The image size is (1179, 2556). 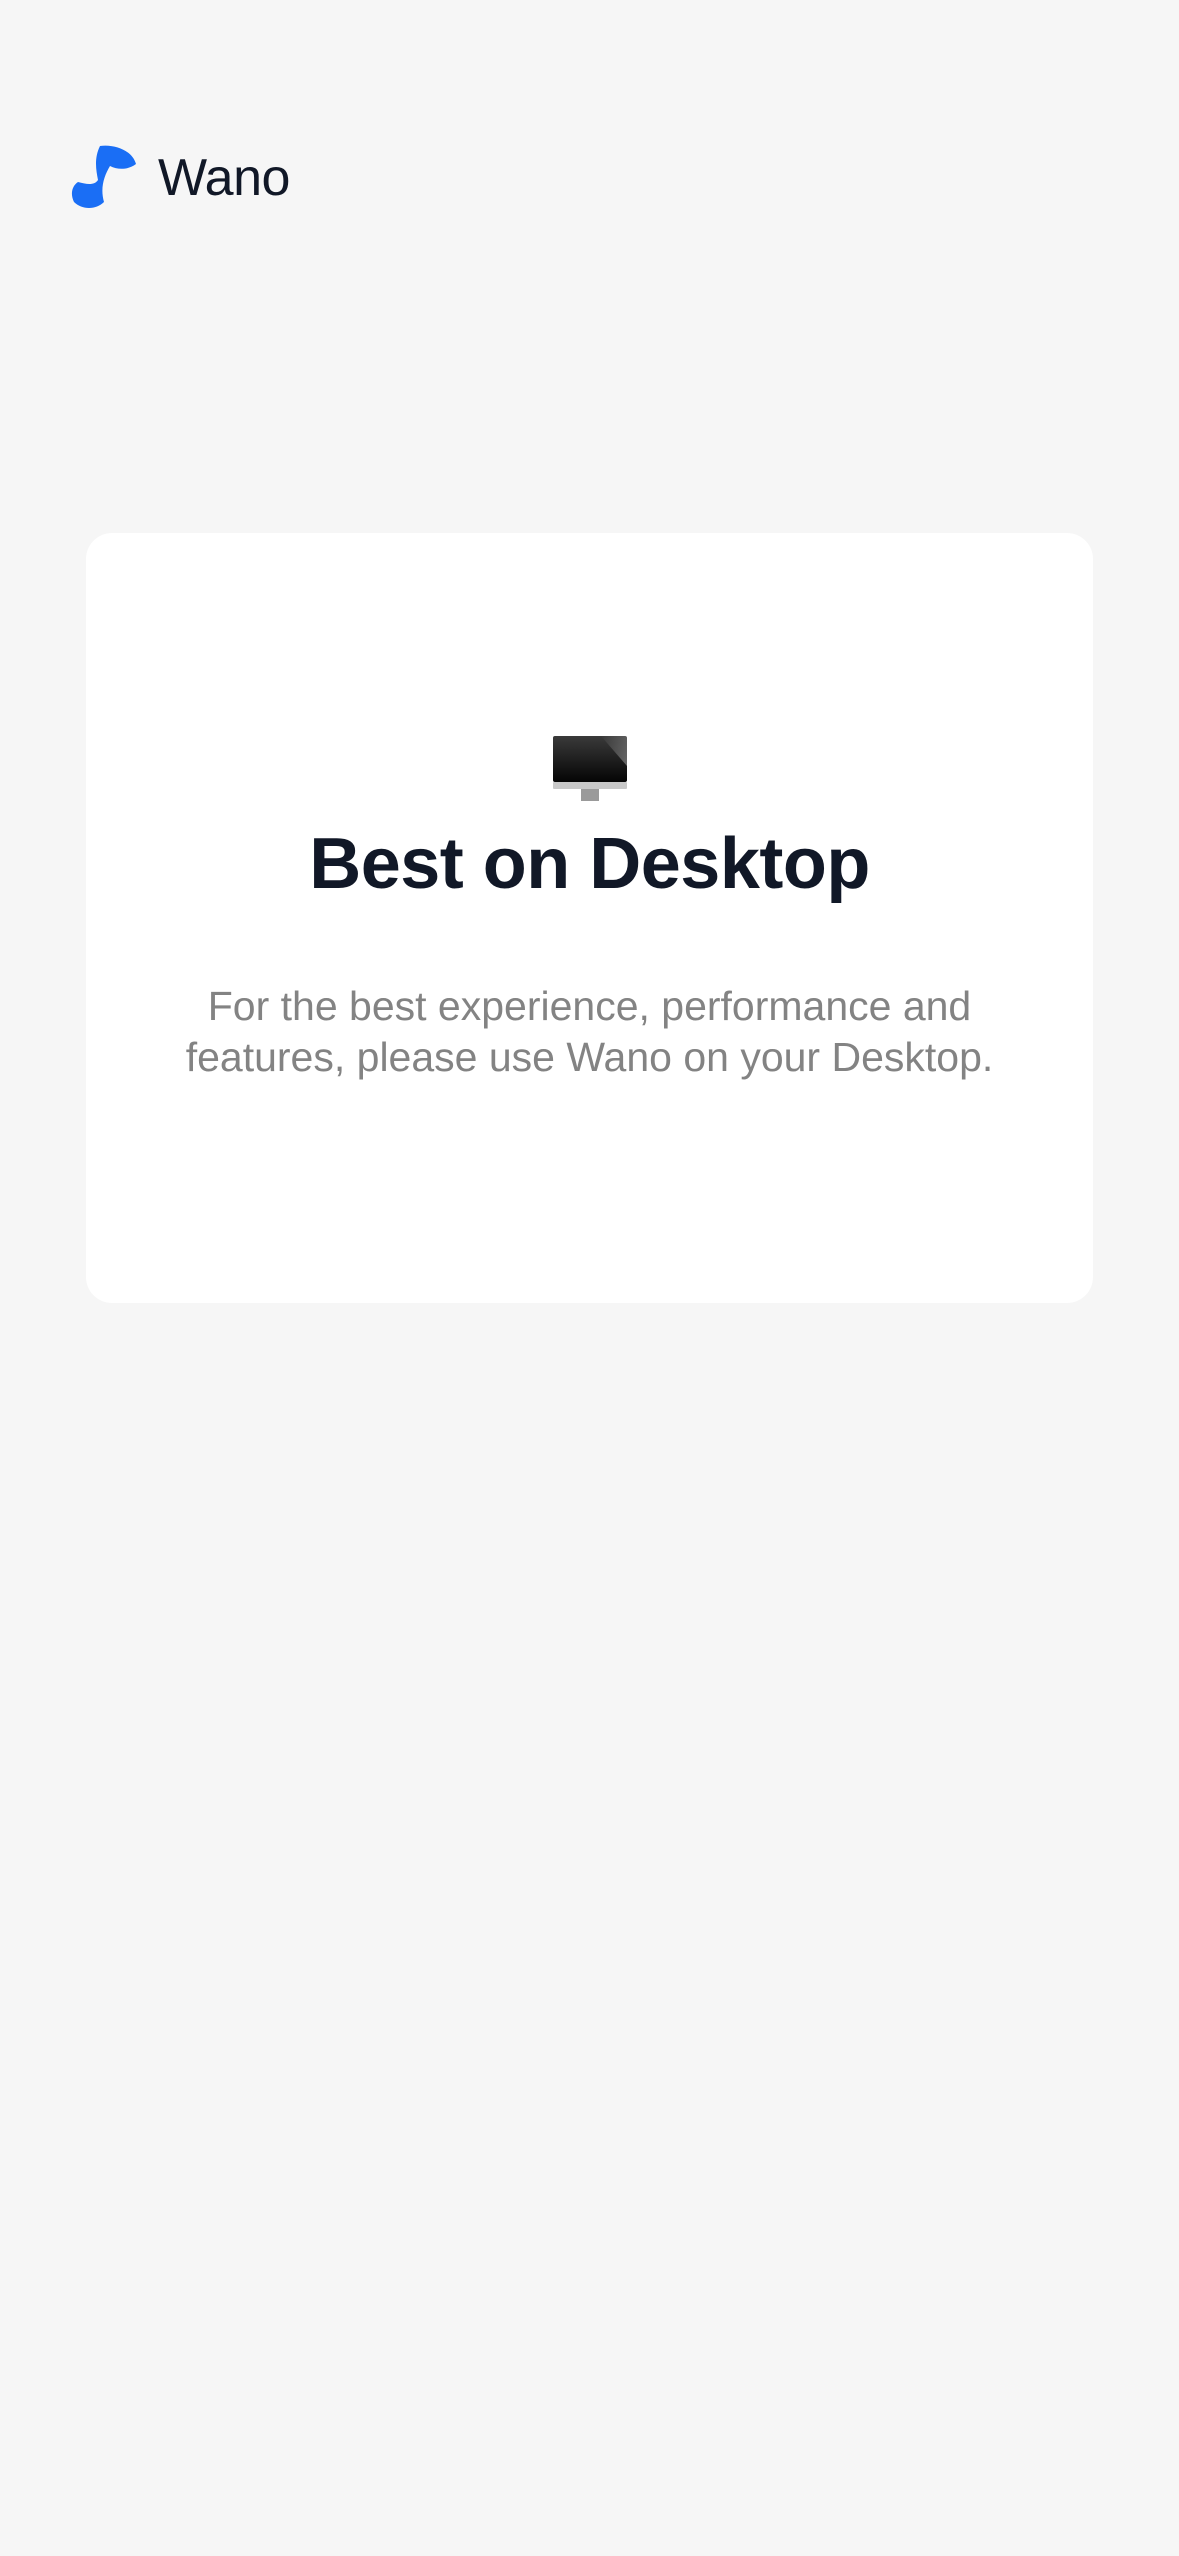 I want to click on brand-name: Wano, so click(x=224, y=178).